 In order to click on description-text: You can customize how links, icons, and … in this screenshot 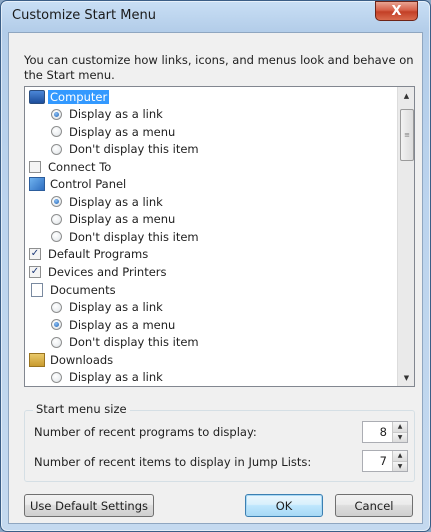, I will do `click(219, 67)`.